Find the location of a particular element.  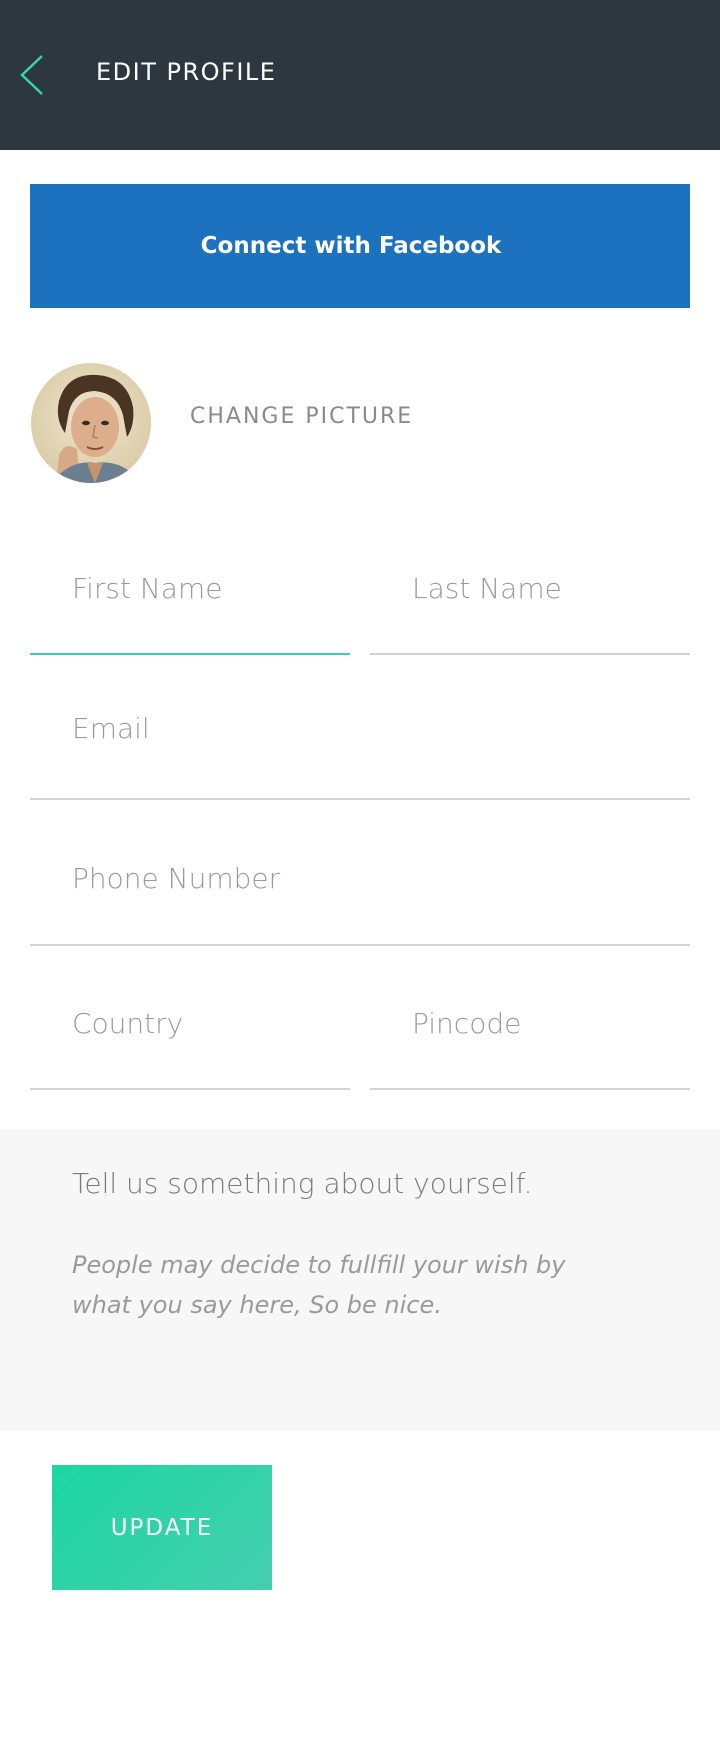

profile-photo is located at coordinates (91, 423).